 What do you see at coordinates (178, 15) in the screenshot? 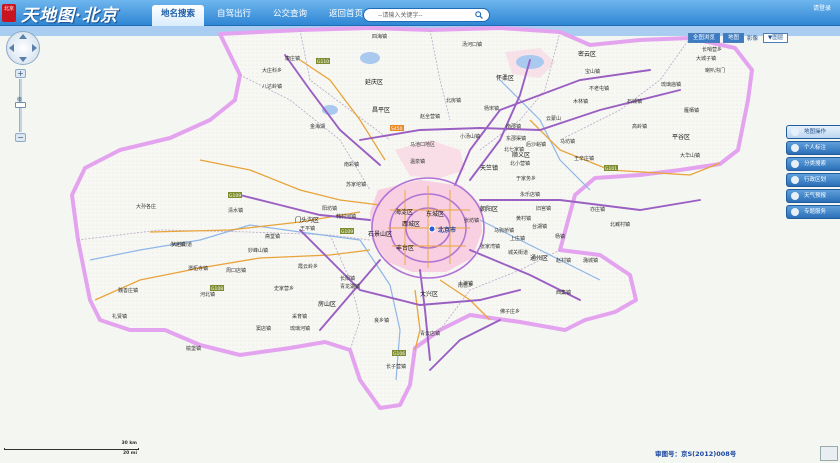
I see `tab-place-search: 地名搜索` at bounding box center [178, 15].